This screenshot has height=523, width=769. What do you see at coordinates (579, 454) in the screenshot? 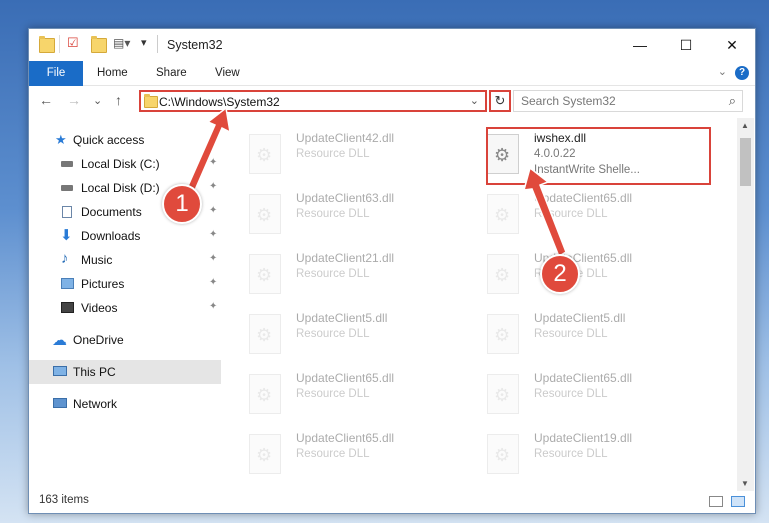
I see `list-item: UpdateClient19.dll Resource DLL` at bounding box center [579, 454].